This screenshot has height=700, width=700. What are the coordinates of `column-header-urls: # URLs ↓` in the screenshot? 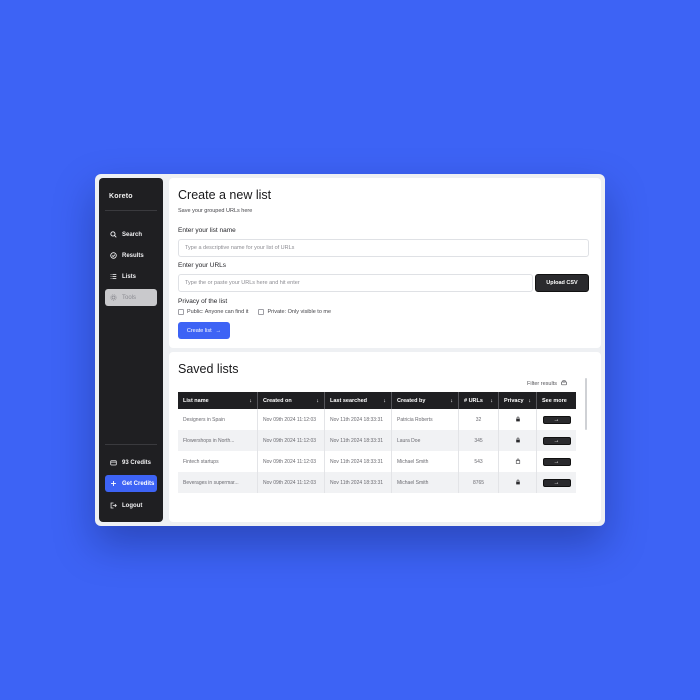 It's located at (479, 400).